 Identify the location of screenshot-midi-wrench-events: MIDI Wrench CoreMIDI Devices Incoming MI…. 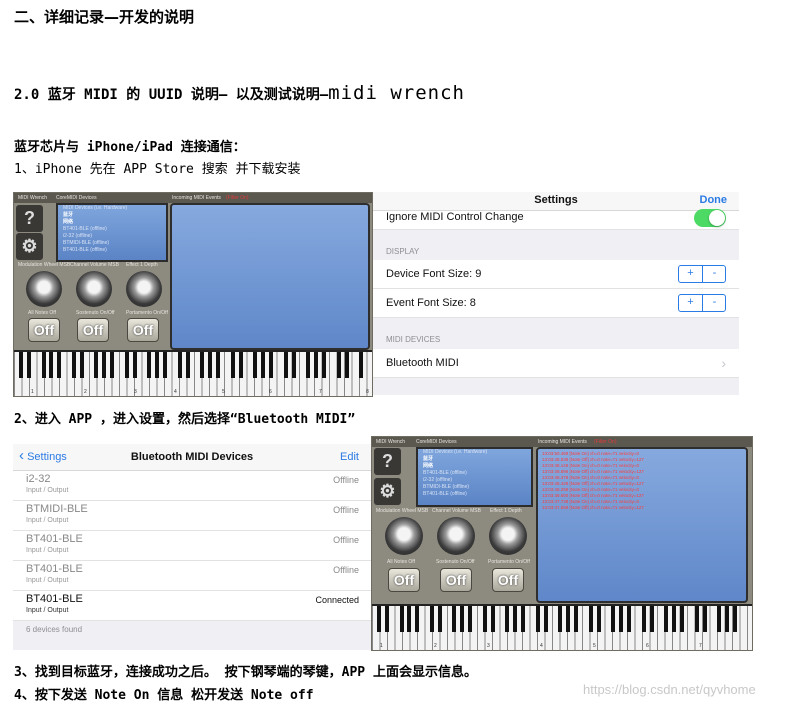
(562, 543).